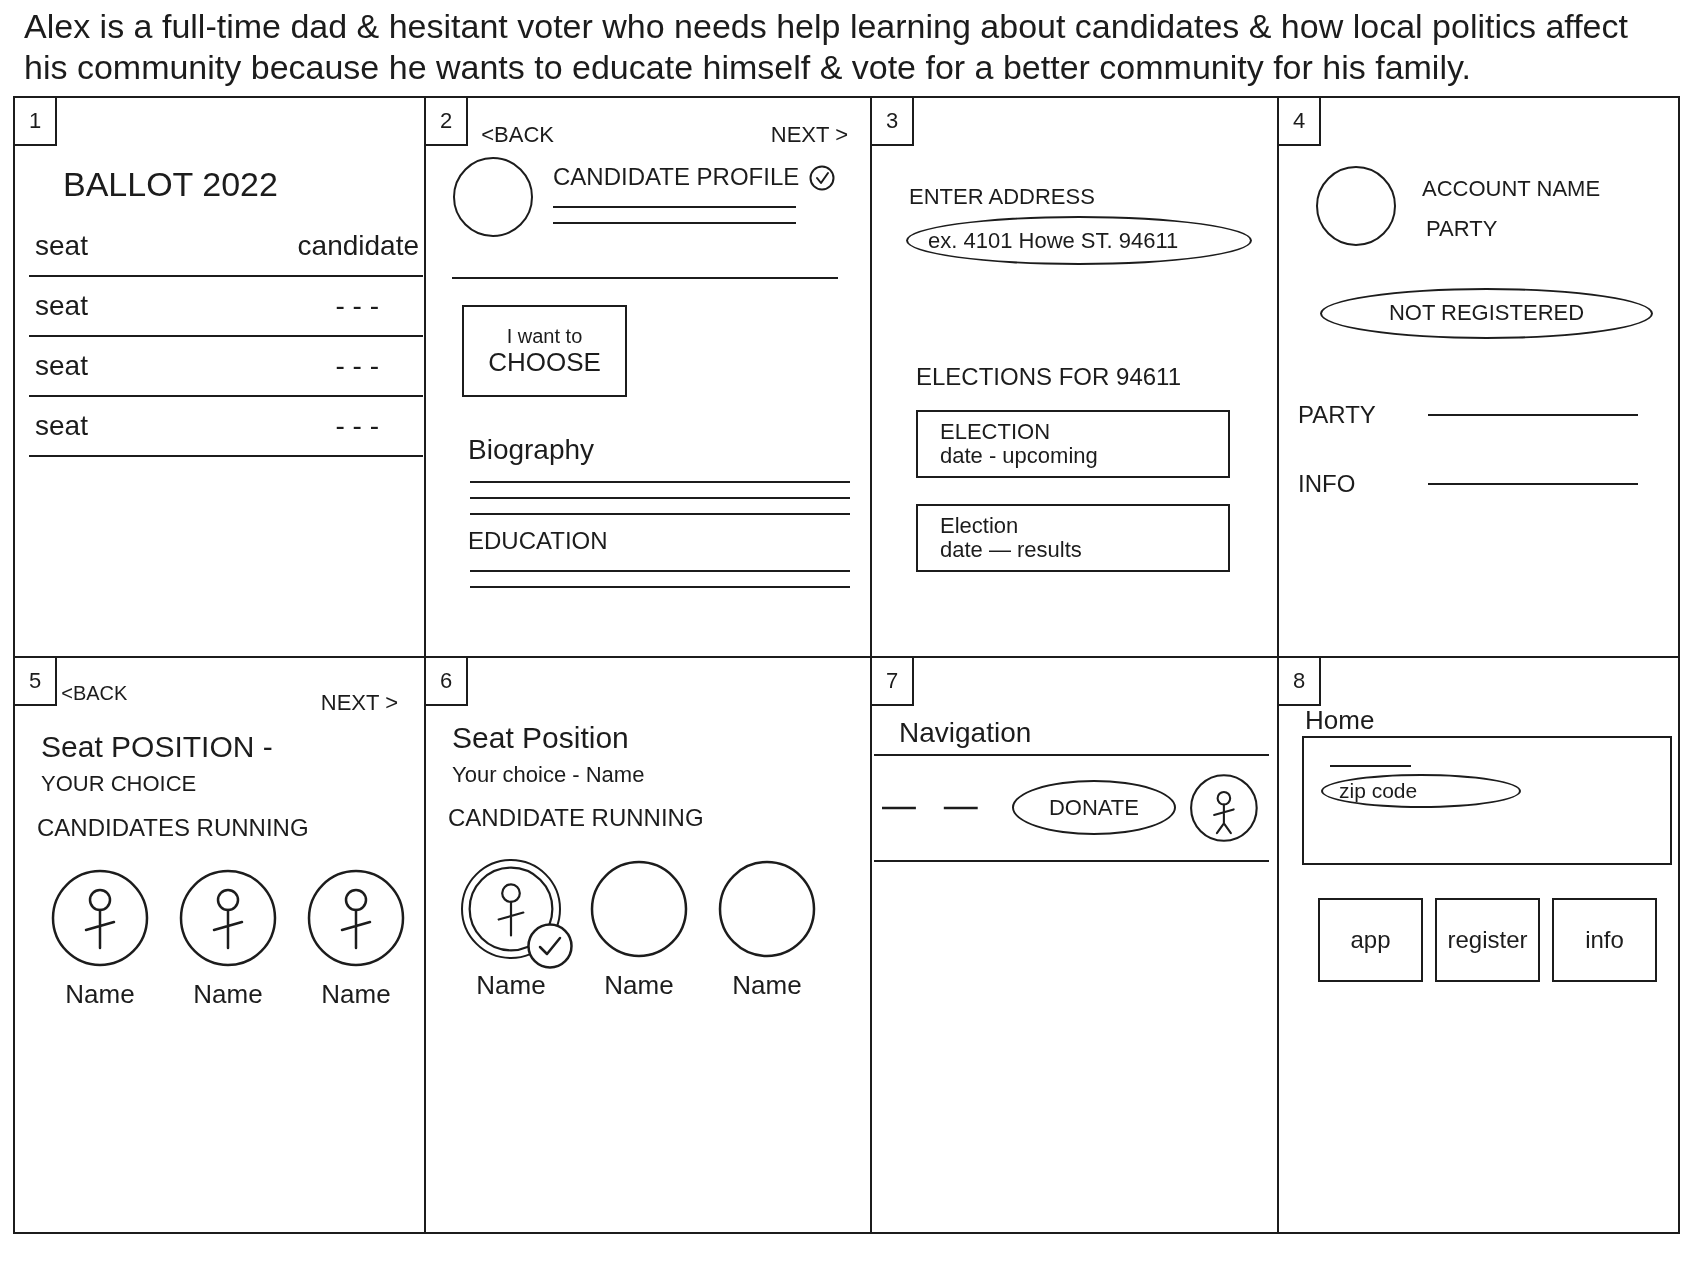 The width and height of the screenshot is (1694, 1270). I want to click on choice-label: YOUR CHOICE, so click(119, 784).